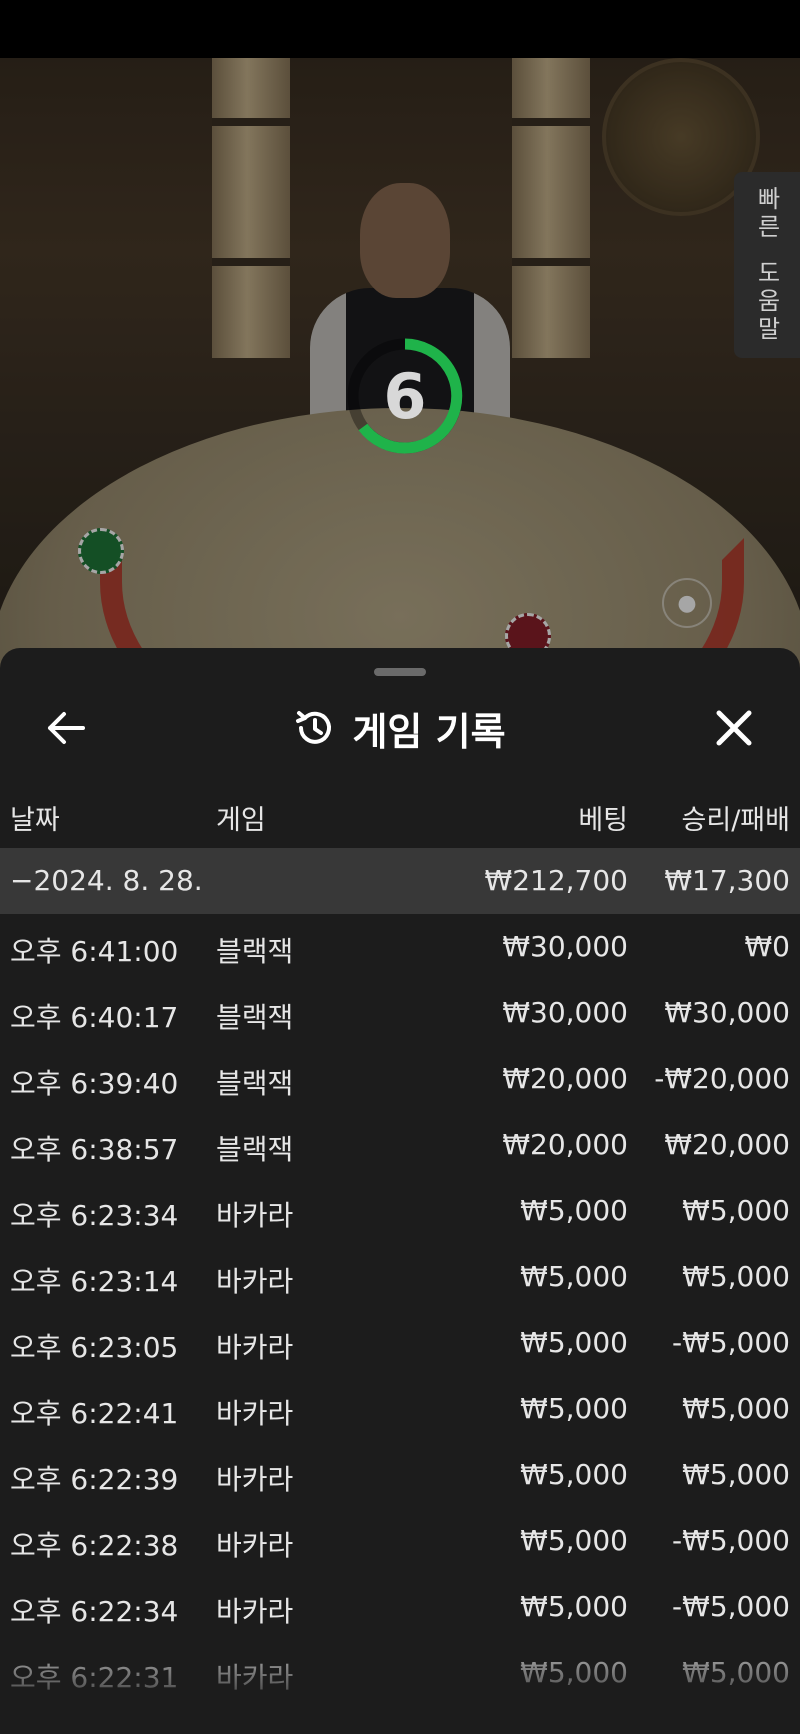 The height and width of the screenshot is (1734, 800). I want to click on row-time: 오후 6:22:31, so click(94, 1677).